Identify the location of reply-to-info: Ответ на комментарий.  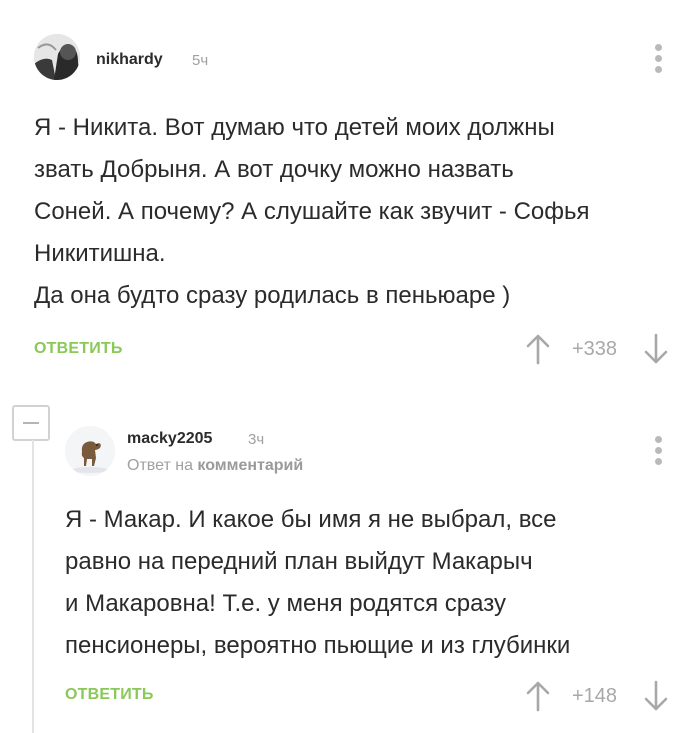
(215, 466).